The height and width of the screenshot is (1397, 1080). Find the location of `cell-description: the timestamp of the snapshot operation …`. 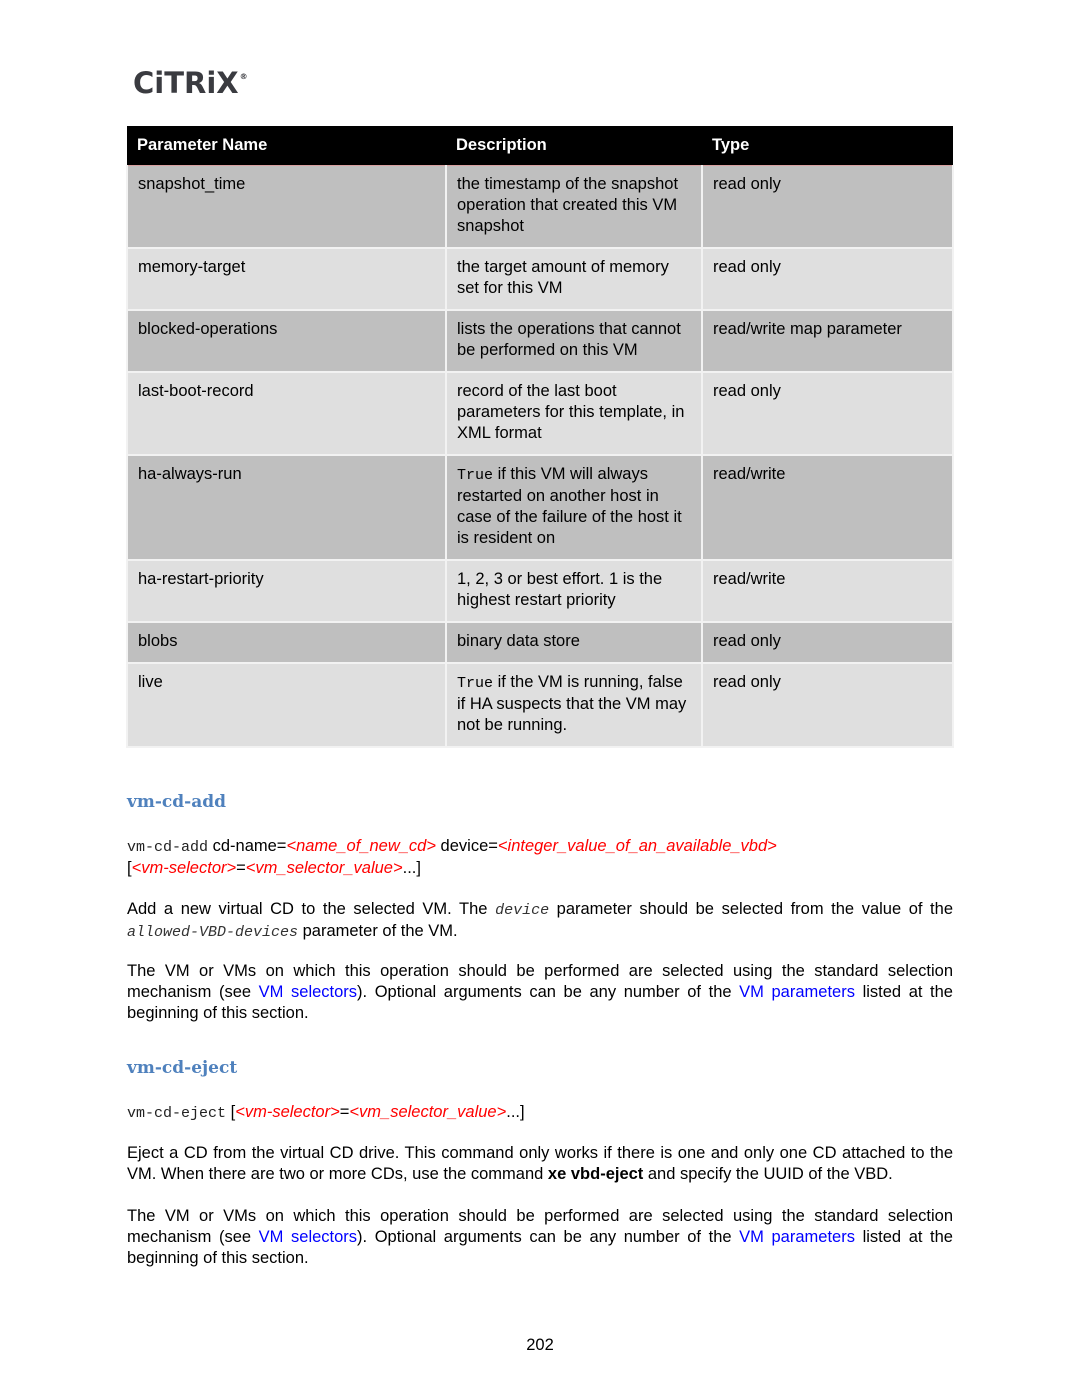

cell-description: the timestamp of the snapshot operation … is located at coordinates (574, 207).